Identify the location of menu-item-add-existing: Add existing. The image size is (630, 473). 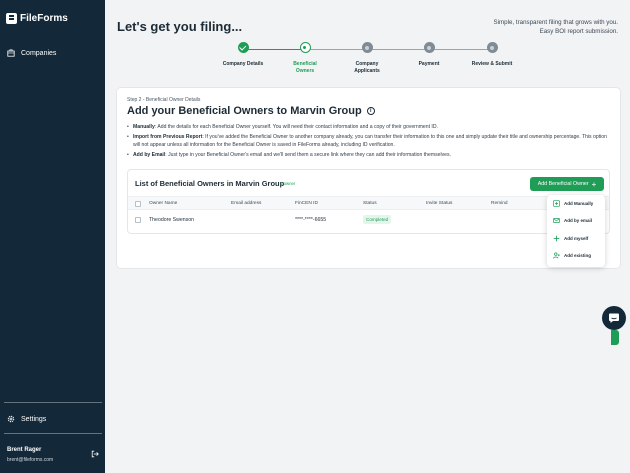
(572, 255).